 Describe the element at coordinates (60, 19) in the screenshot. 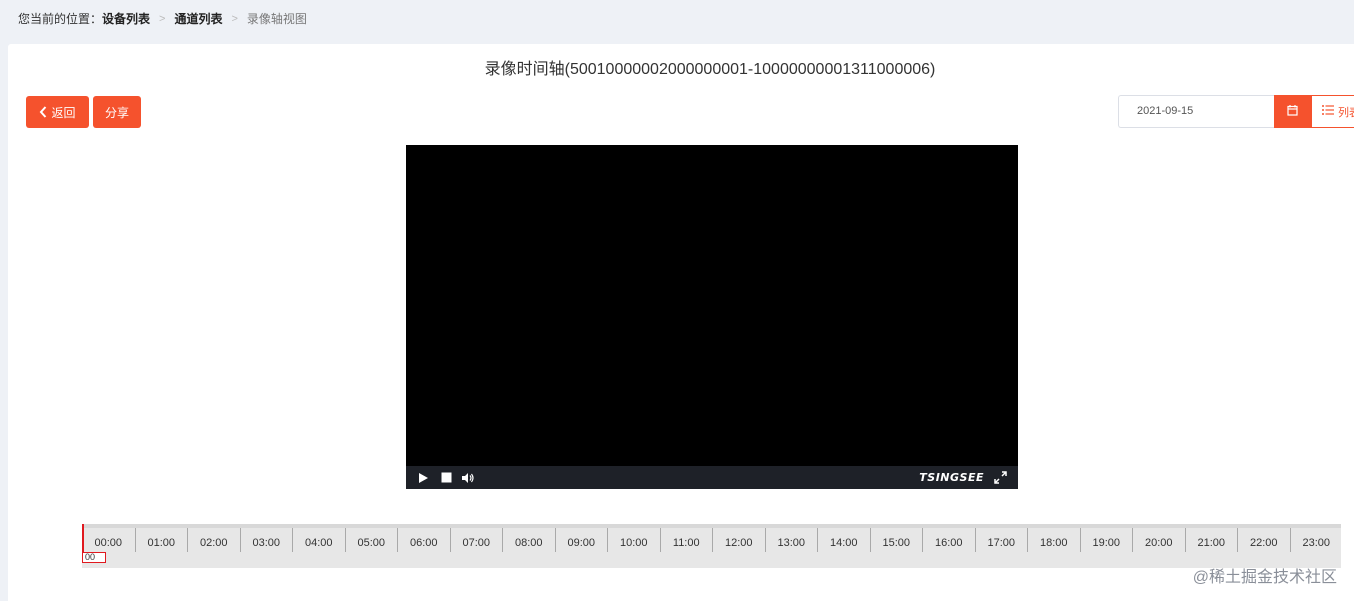

I see `breadcrumb-prefix: 您当前的位置：` at that location.